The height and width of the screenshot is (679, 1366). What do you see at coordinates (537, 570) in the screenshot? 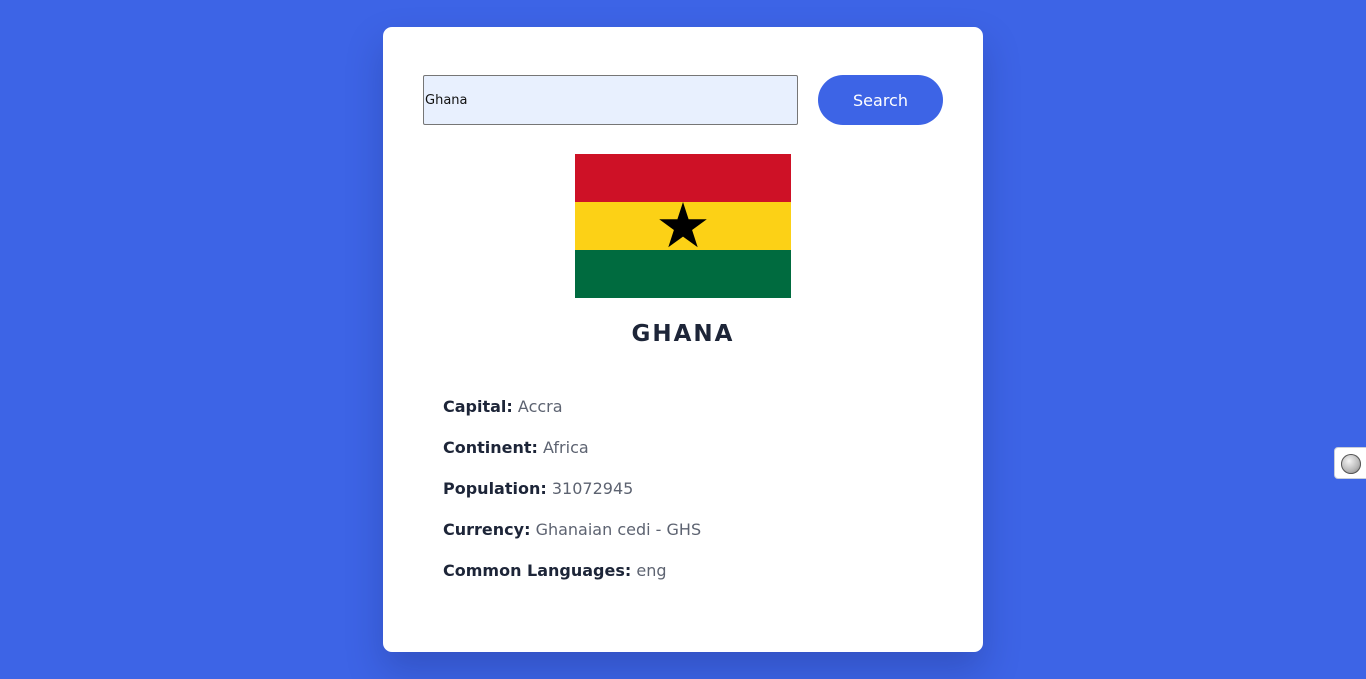
I see `detail-label: Common Languages:` at bounding box center [537, 570].